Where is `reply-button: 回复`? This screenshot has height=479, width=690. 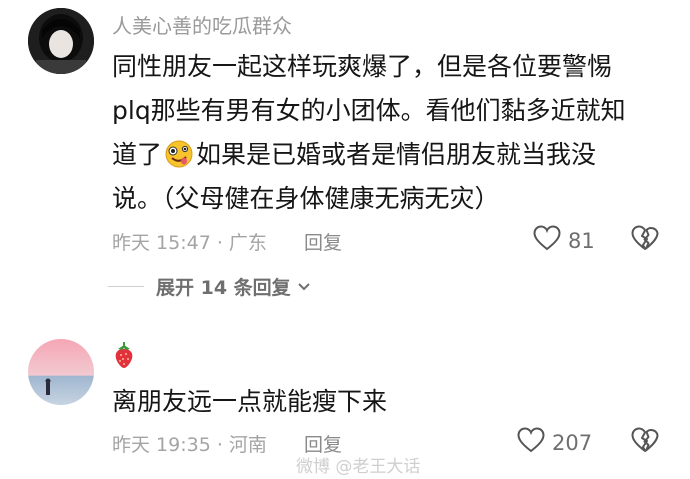
reply-button: 回复 is located at coordinates (323, 241).